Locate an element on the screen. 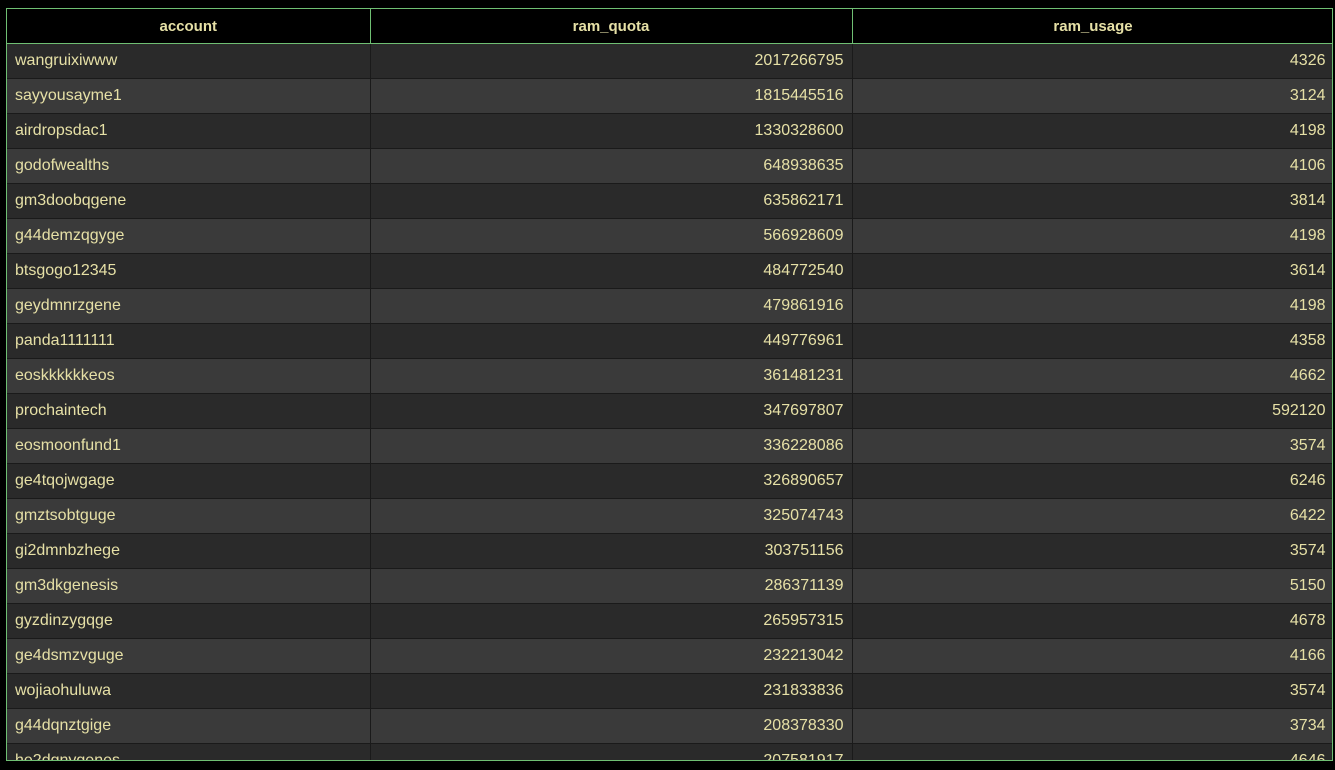 The height and width of the screenshot is (770, 1335). cell-account: airdropsdac1 is located at coordinates (189, 131).